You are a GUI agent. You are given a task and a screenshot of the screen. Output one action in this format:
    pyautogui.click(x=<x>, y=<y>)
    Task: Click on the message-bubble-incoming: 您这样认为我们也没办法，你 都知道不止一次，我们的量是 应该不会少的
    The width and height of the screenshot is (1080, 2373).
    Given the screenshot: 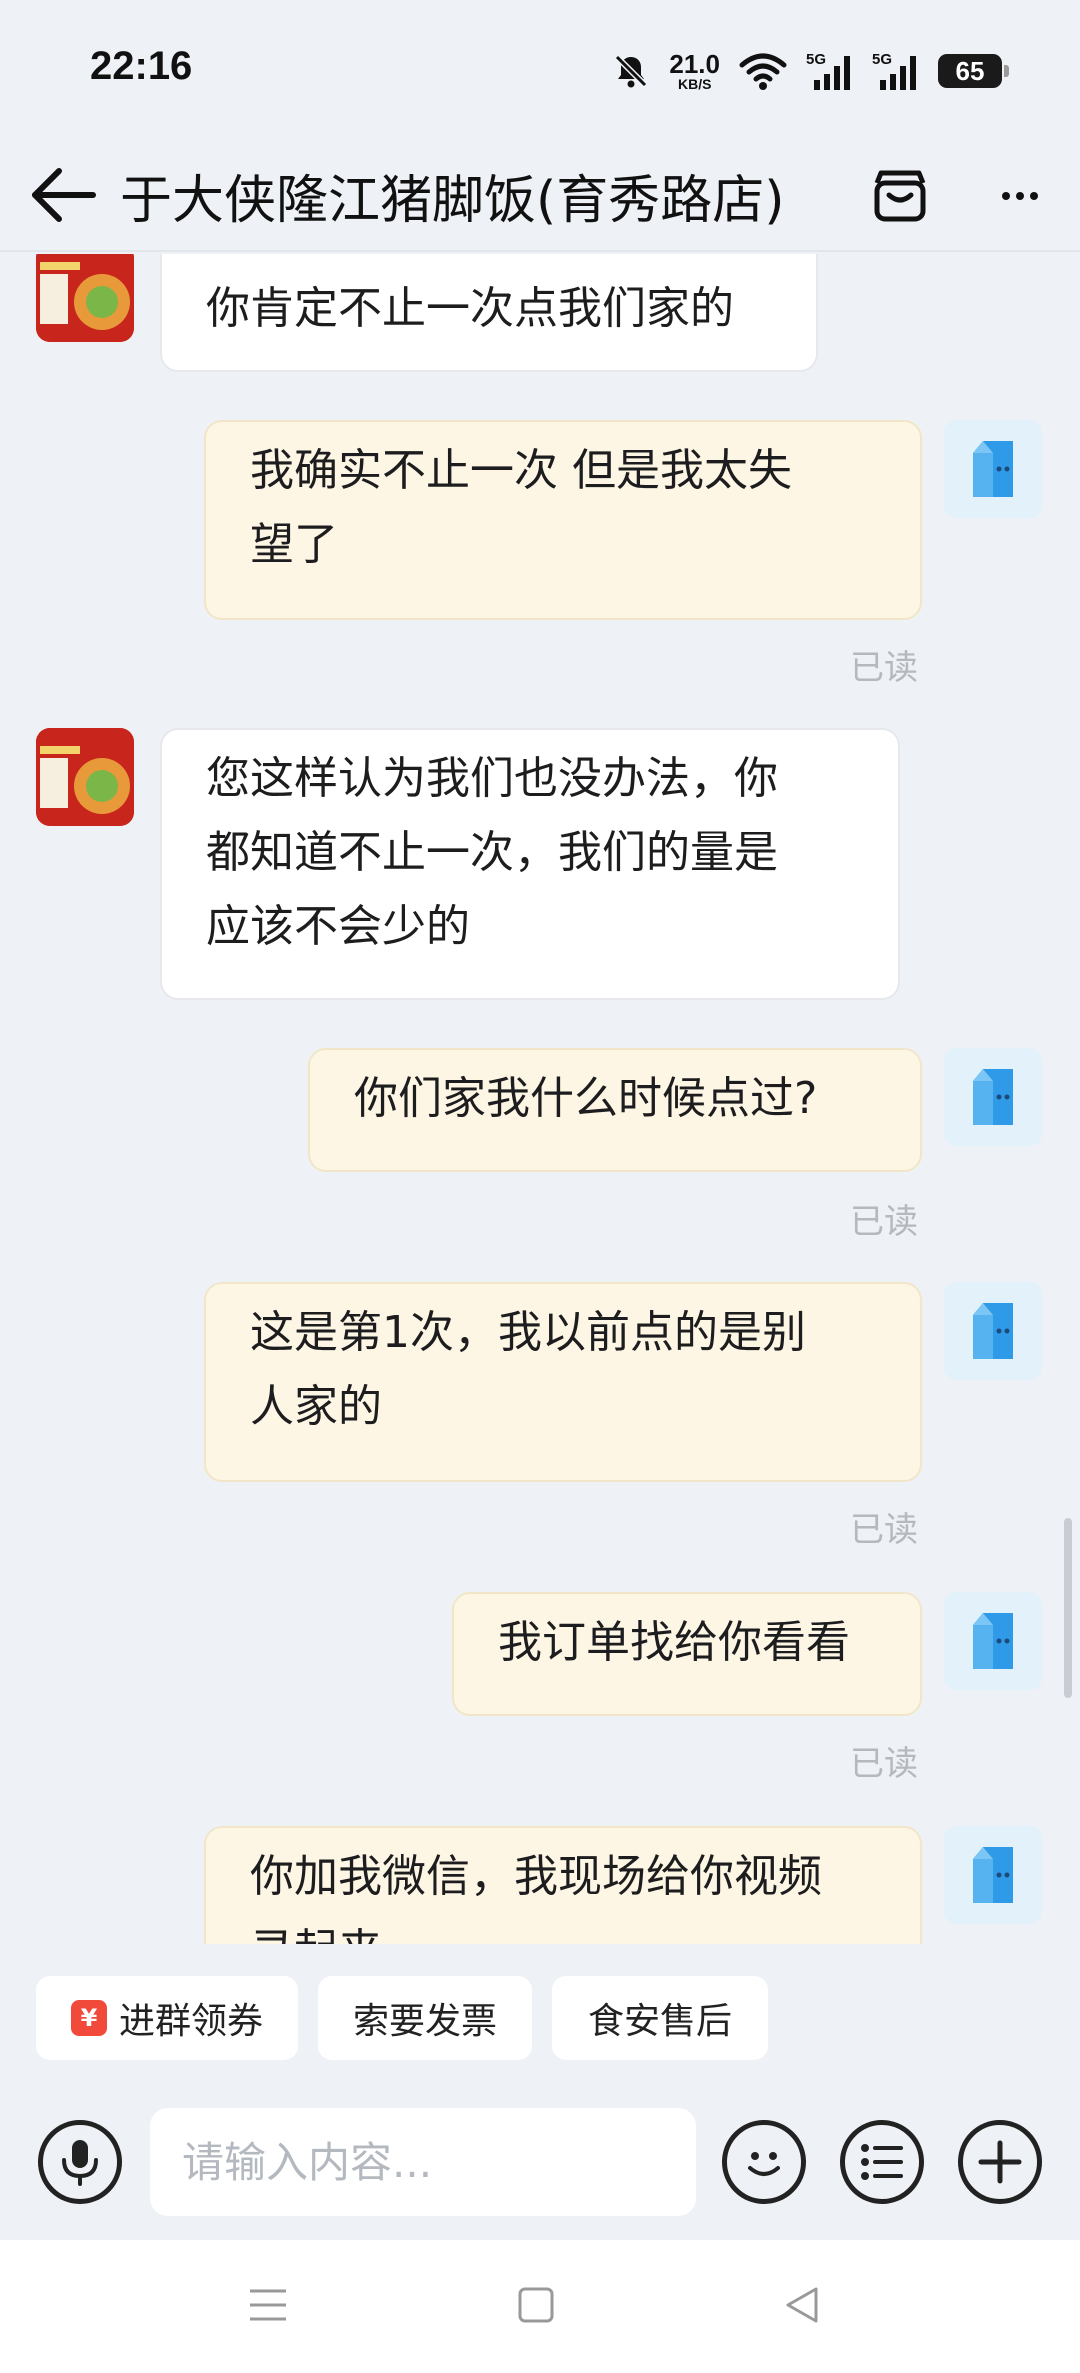 What is the action you would take?
    pyautogui.click(x=530, y=864)
    